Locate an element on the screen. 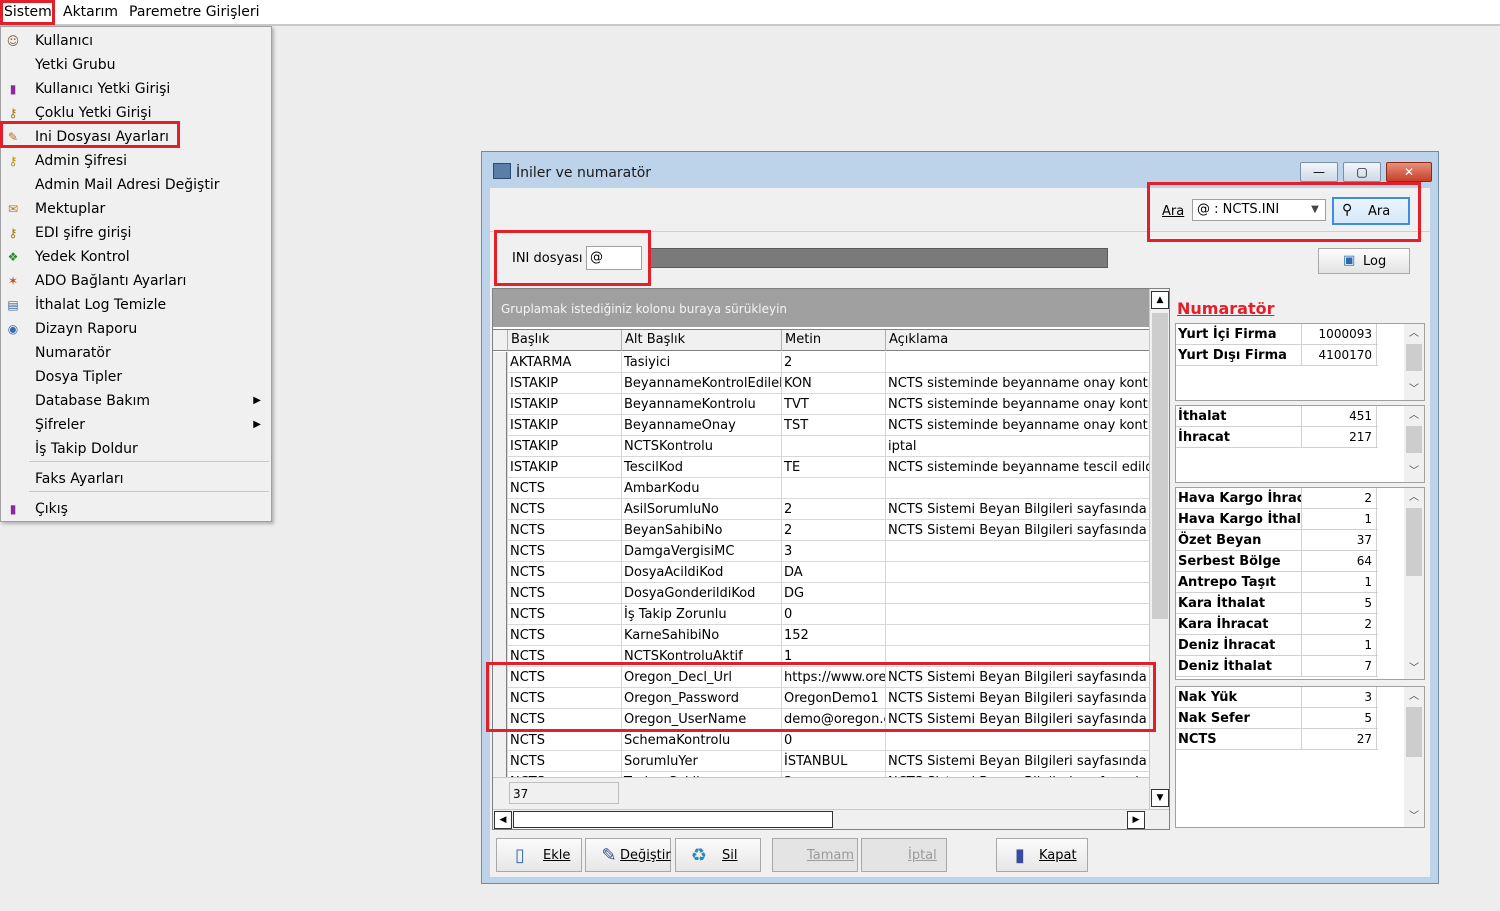 The width and height of the screenshot is (1500, 911). table-cell: iptal is located at coordinates (1017, 446).